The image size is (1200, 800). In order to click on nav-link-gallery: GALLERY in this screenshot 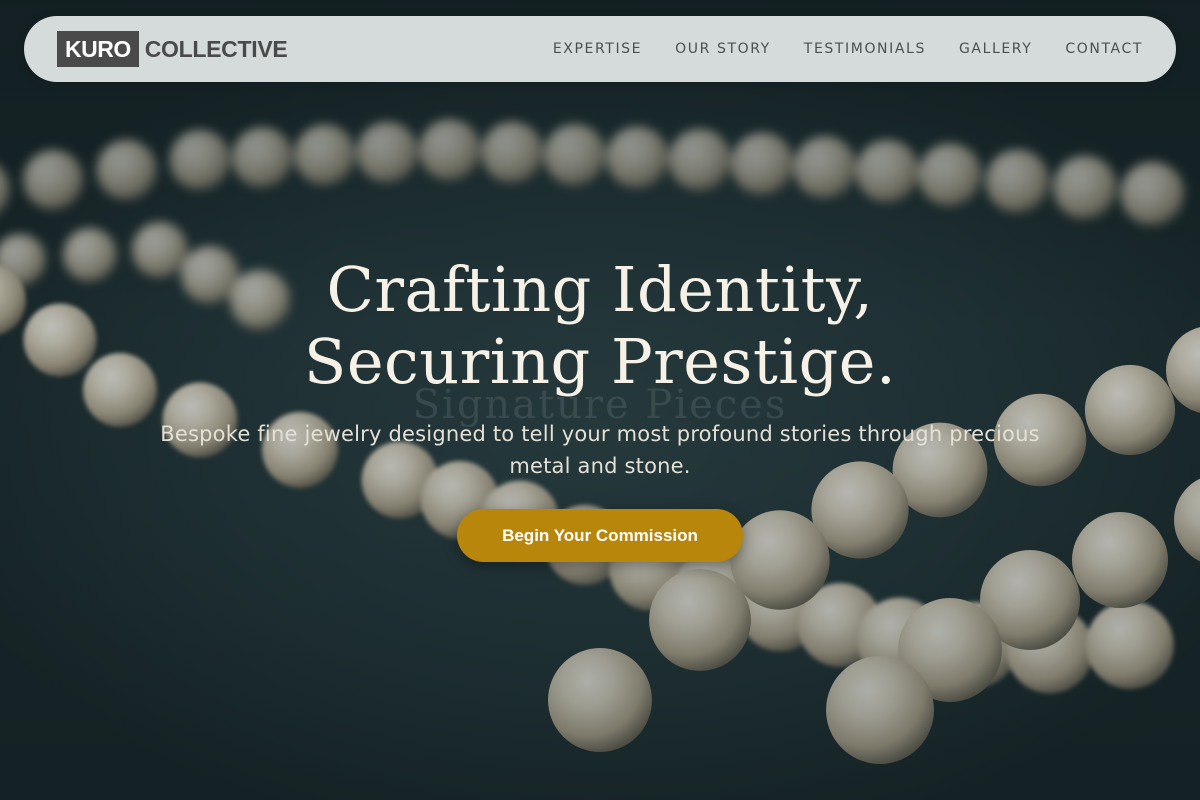, I will do `click(995, 49)`.